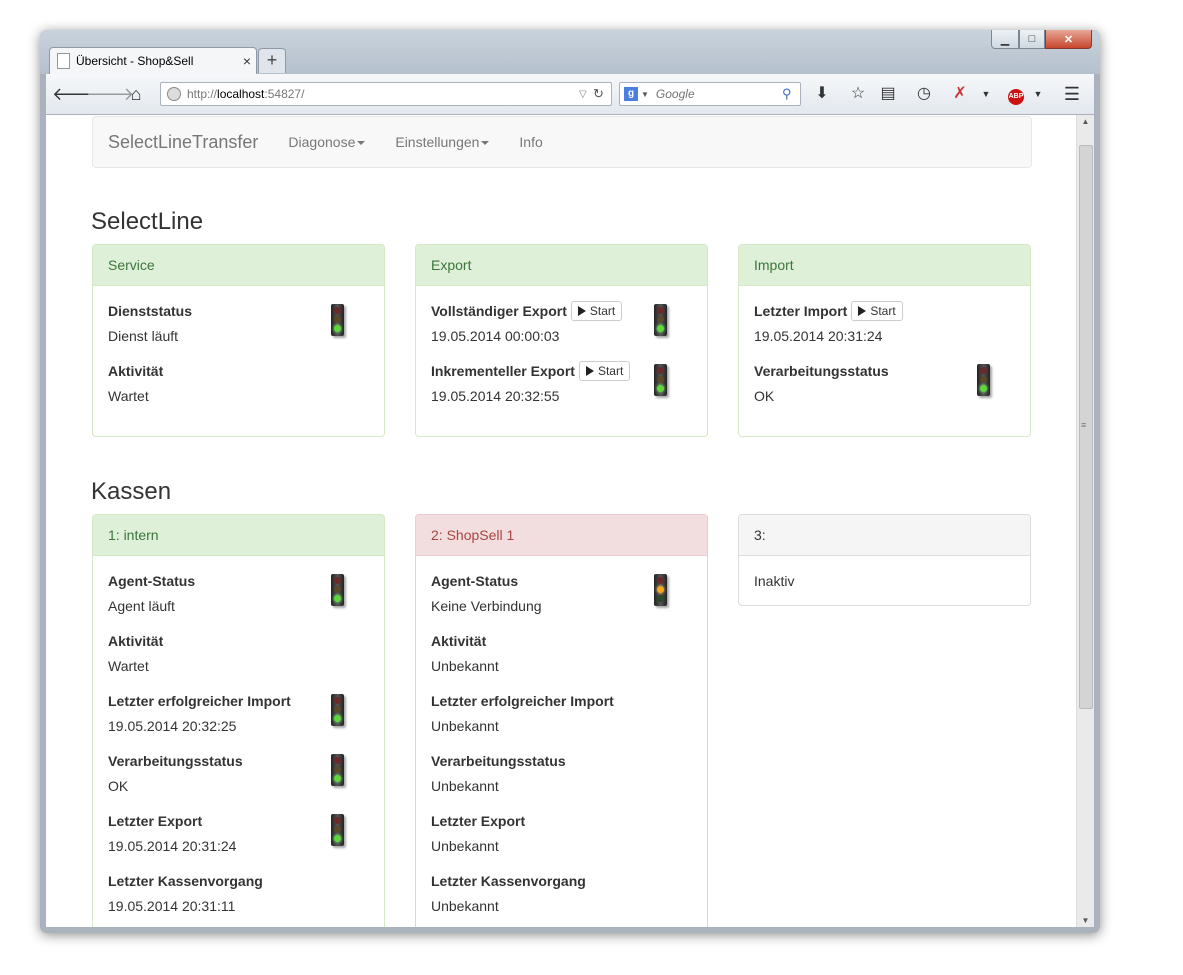  I want to click on globe-icon, so click(174, 94).